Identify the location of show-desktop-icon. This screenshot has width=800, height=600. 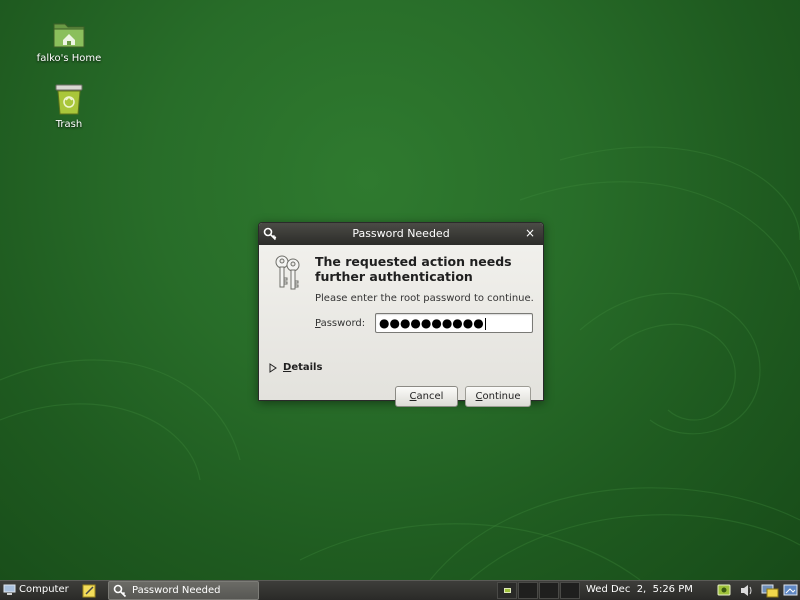
(790, 590).